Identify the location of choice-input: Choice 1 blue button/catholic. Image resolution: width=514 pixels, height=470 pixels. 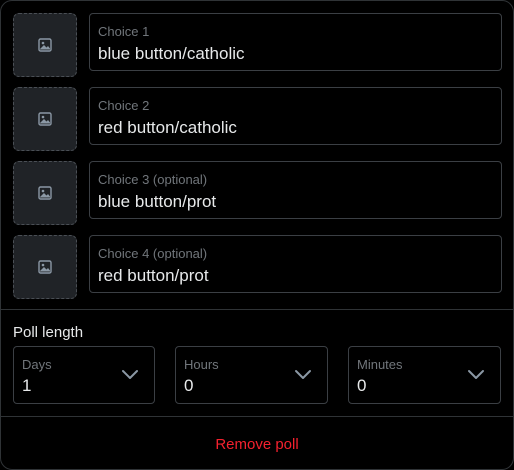
(295, 42).